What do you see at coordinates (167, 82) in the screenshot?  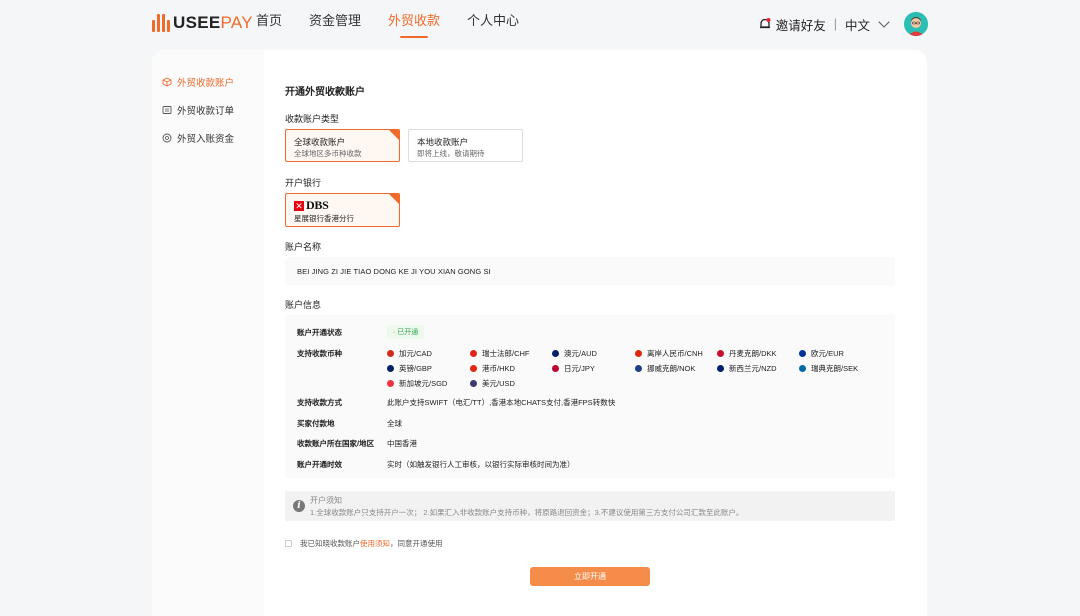 I see `box-icon` at bounding box center [167, 82].